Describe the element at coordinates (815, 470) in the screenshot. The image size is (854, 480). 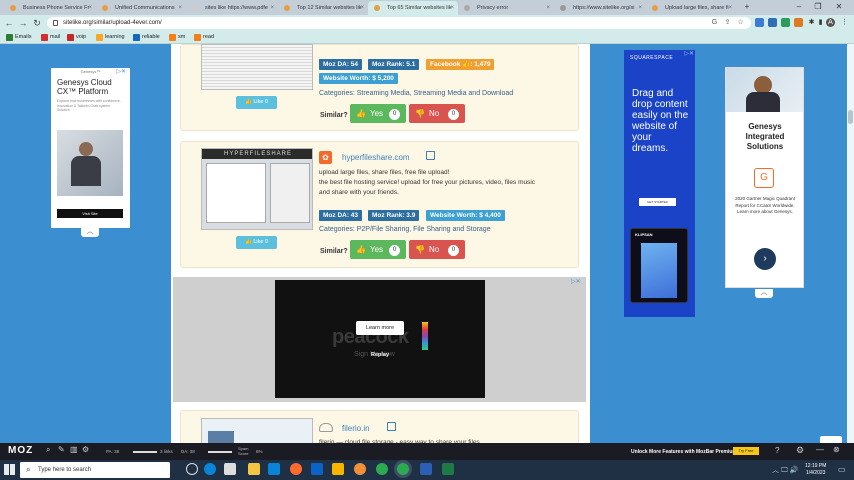
I see `clock: 12:19 PM 1/4/2023` at that location.